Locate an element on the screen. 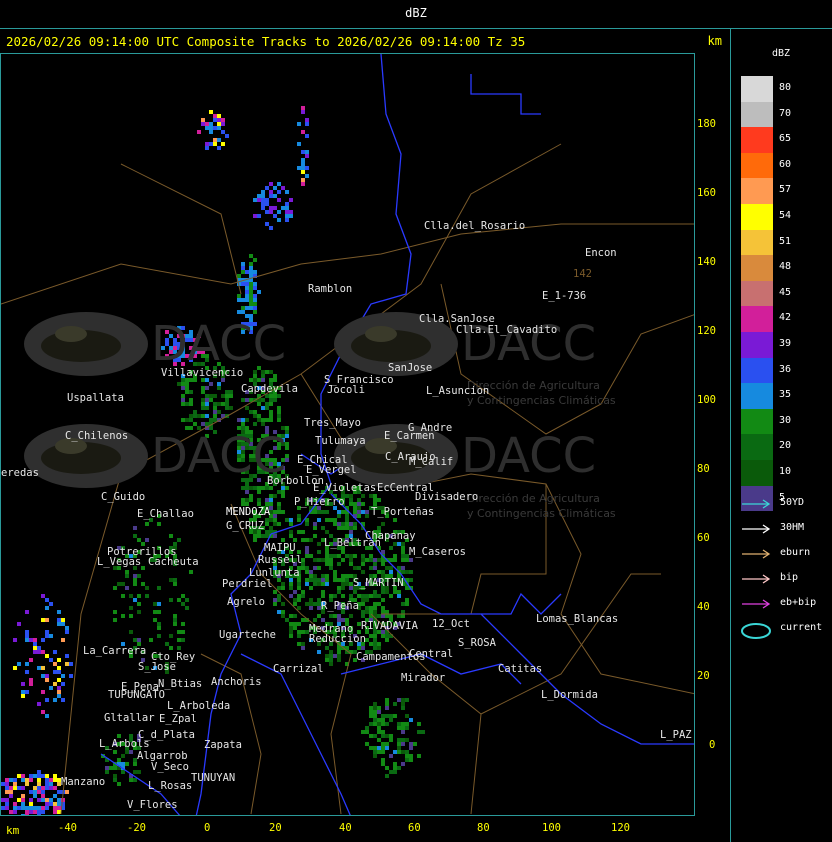 Image resolution: width=832 pixels, height=842 pixels. place-label: C_Chilenos is located at coordinates (97, 436).